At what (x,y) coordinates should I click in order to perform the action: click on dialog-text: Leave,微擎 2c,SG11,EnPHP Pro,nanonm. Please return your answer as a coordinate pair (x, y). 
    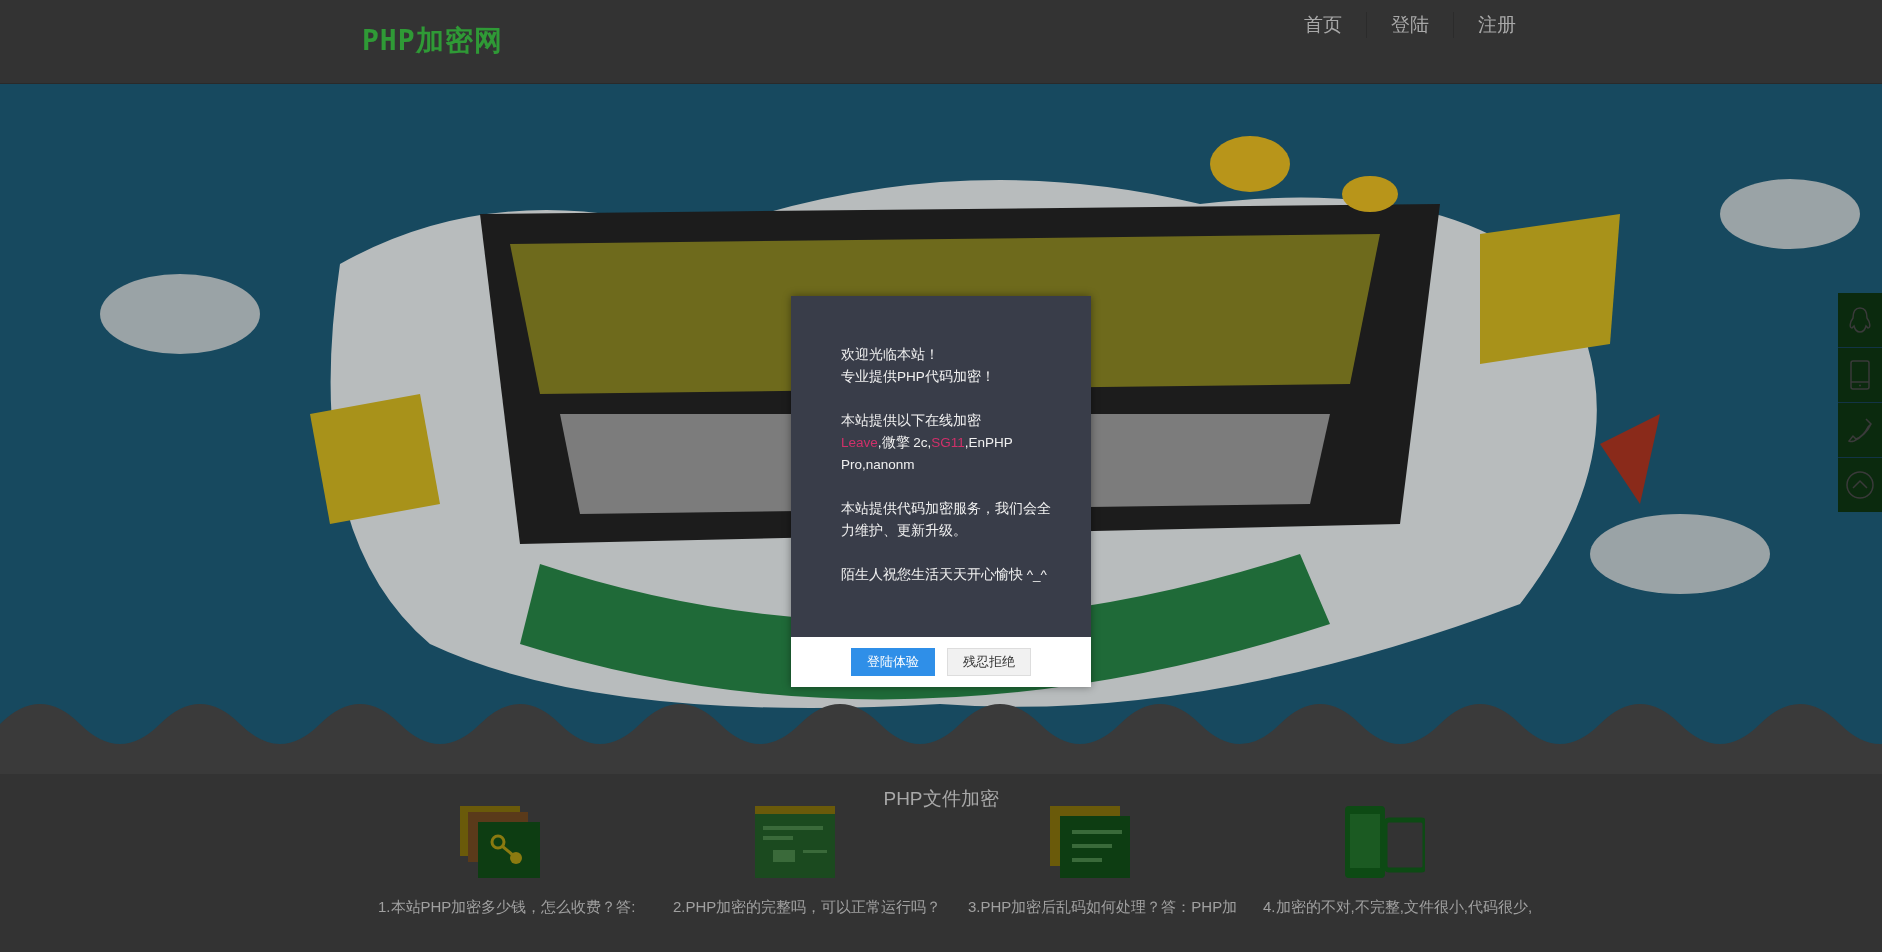
    Looking at the image, I should click on (927, 454).